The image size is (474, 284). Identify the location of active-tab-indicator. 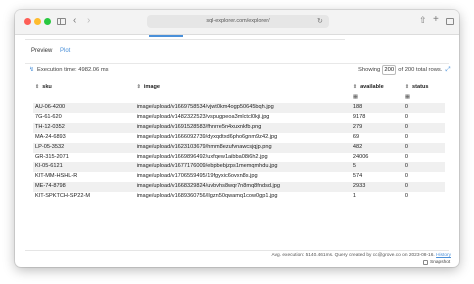
(166, 36).